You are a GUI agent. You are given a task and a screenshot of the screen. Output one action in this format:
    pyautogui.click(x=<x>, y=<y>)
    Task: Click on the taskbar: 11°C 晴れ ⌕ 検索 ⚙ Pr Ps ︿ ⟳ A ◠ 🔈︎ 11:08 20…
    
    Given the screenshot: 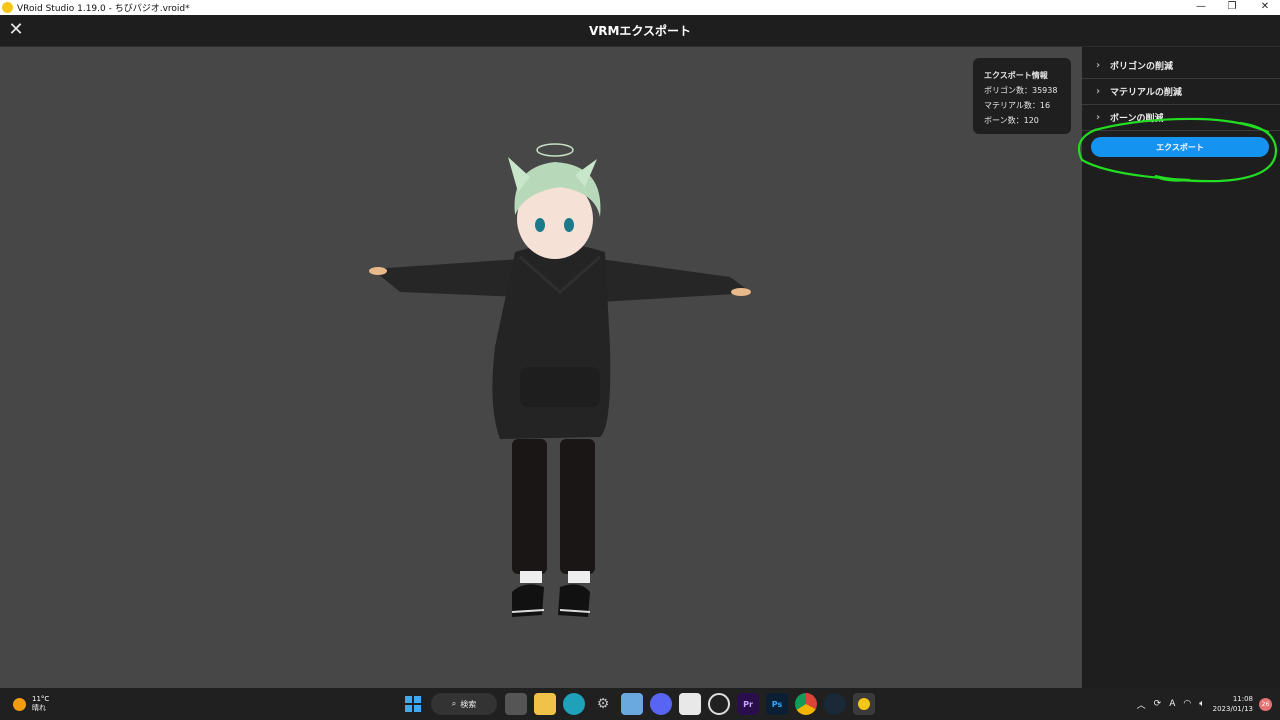 What is the action you would take?
    pyautogui.click(x=640, y=704)
    